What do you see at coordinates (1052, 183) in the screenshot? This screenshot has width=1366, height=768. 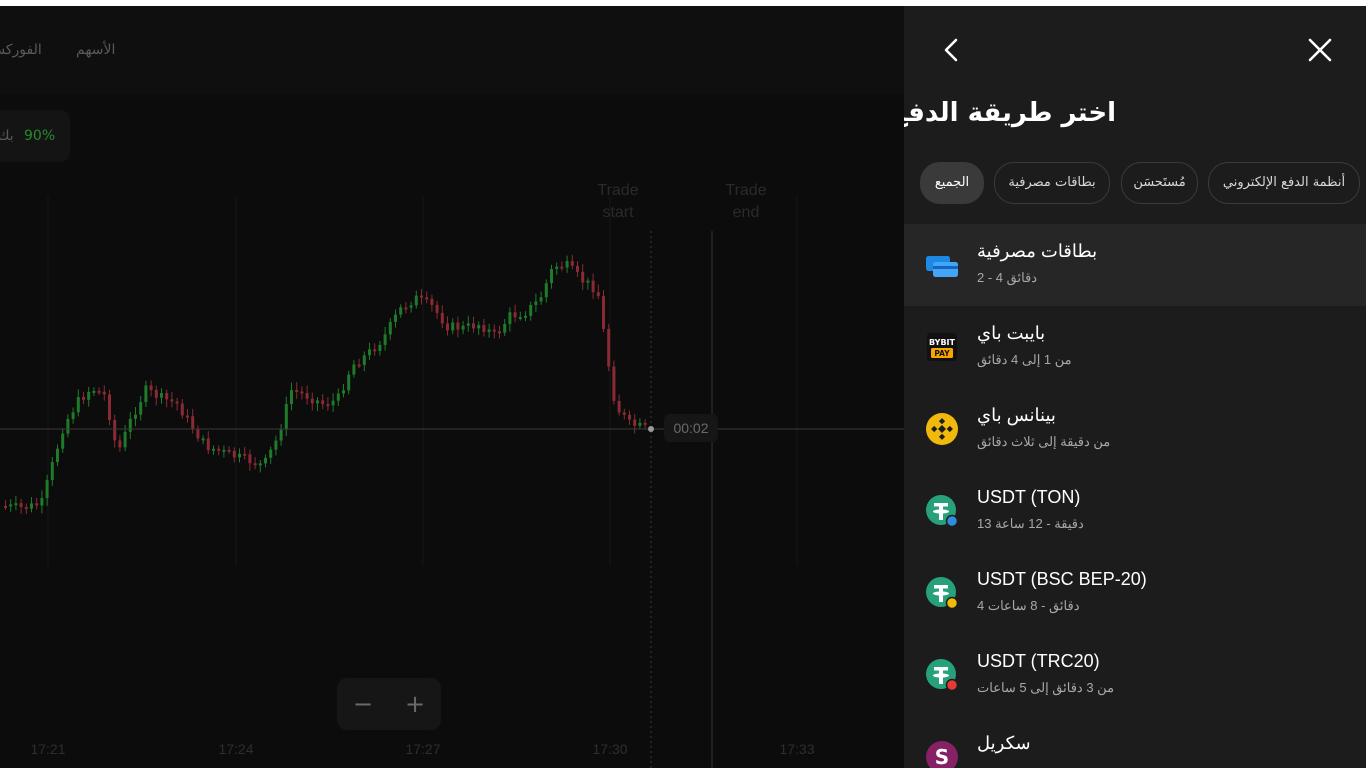 I see `tab-bank-cards: بطاقات مصرفية` at bounding box center [1052, 183].